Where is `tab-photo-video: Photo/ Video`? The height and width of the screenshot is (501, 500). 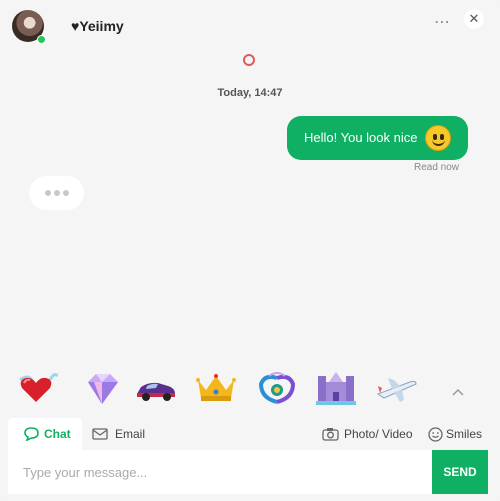 tab-photo-video: Photo/ Video is located at coordinates (367, 434).